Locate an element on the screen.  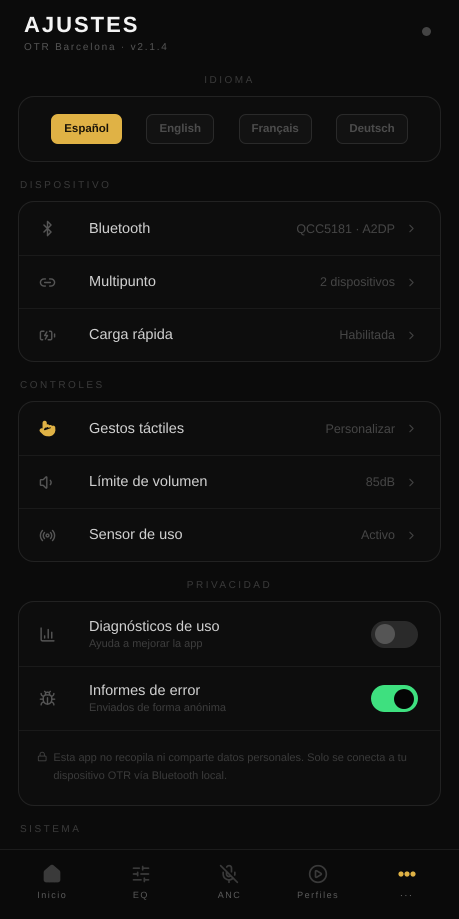
version-subtitle: OTR Barcelona · v2.1.4 is located at coordinates (96, 47).